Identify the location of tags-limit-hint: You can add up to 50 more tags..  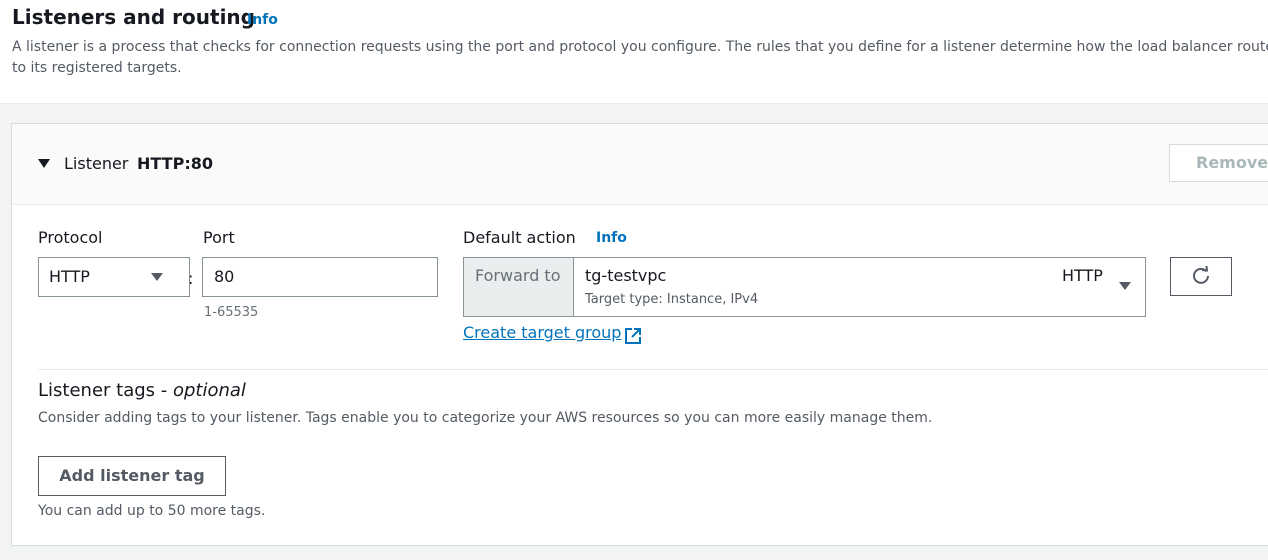
(152, 511).